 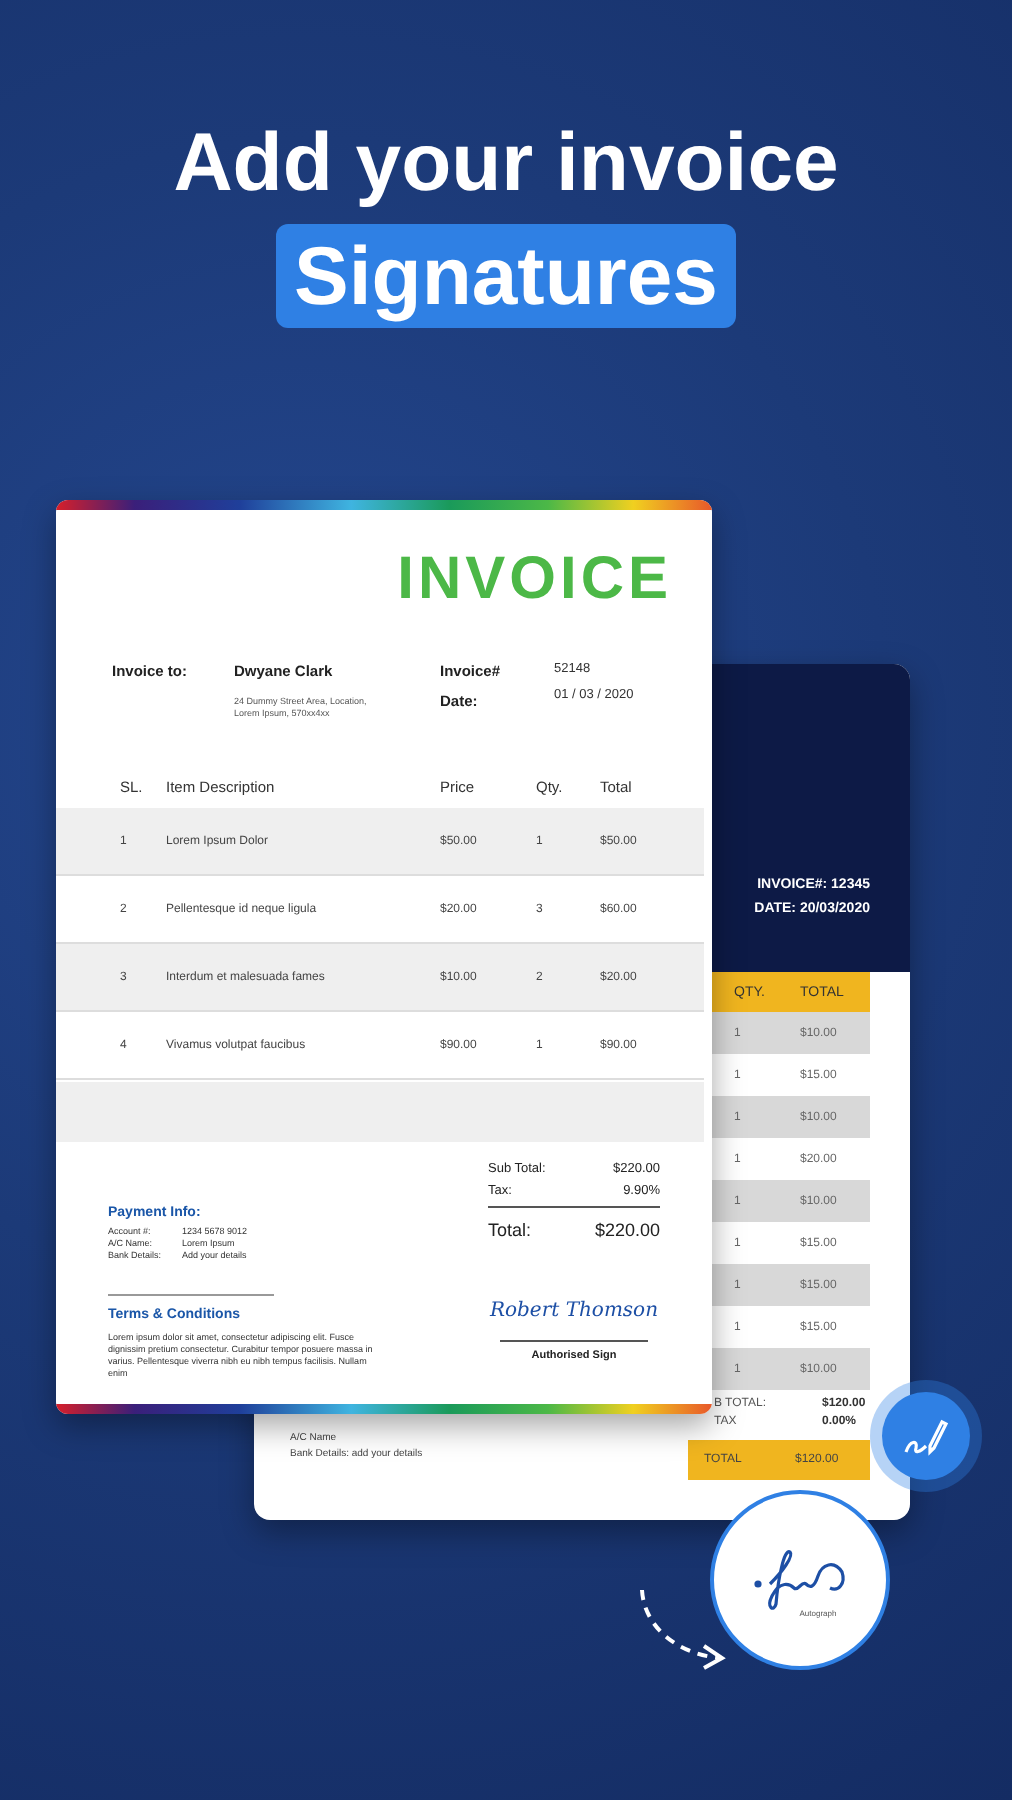 What do you see at coordinates (506, 276) in the screenshot?
I see `headline-highlight: Signatures` at bounding box center [506, 276].